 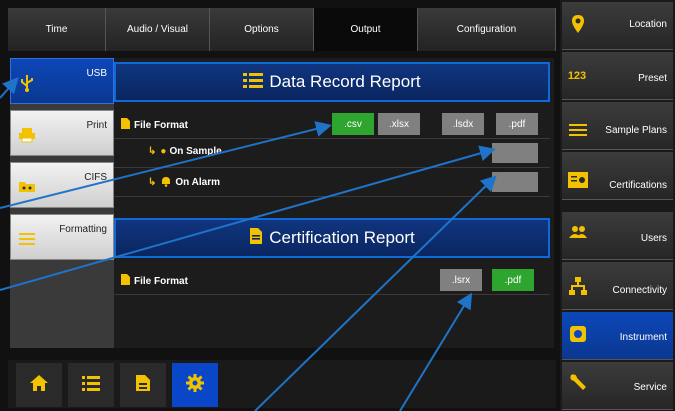 I want to click on callout-arrow-csv, so click(x=166, y=165).